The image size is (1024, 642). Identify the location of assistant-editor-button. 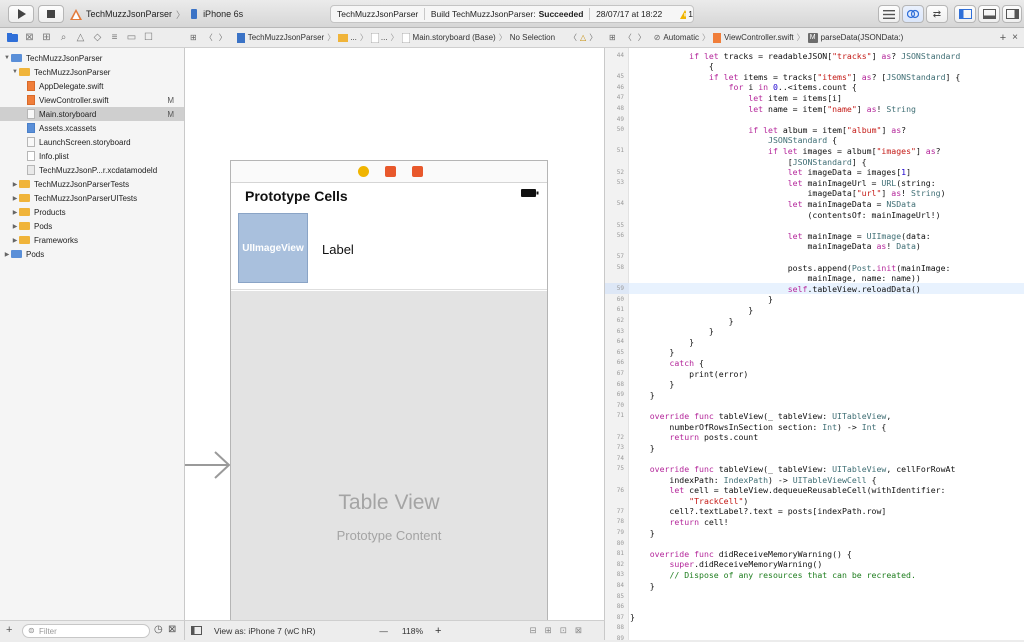
(913, 14).